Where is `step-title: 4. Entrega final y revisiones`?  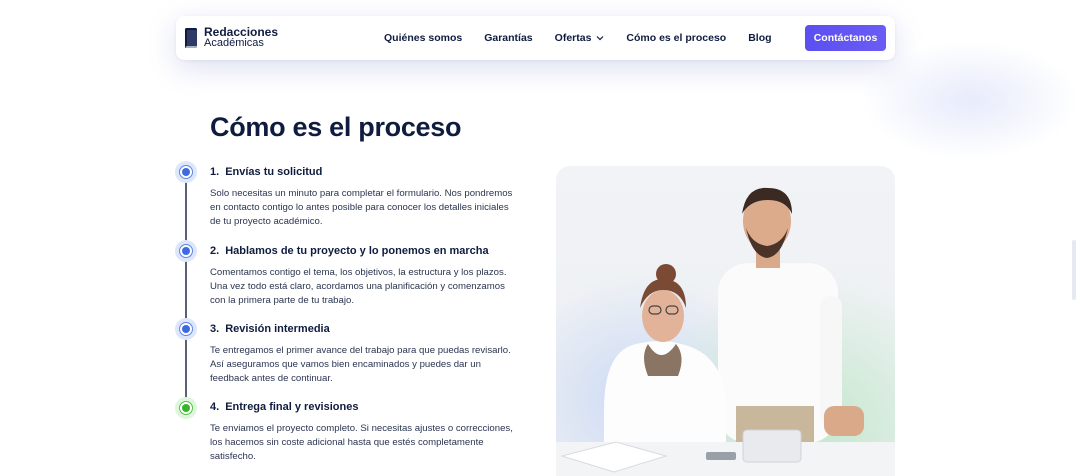 step-title: 4. Entrega final y revisiones is located at coordinates (365, 407).